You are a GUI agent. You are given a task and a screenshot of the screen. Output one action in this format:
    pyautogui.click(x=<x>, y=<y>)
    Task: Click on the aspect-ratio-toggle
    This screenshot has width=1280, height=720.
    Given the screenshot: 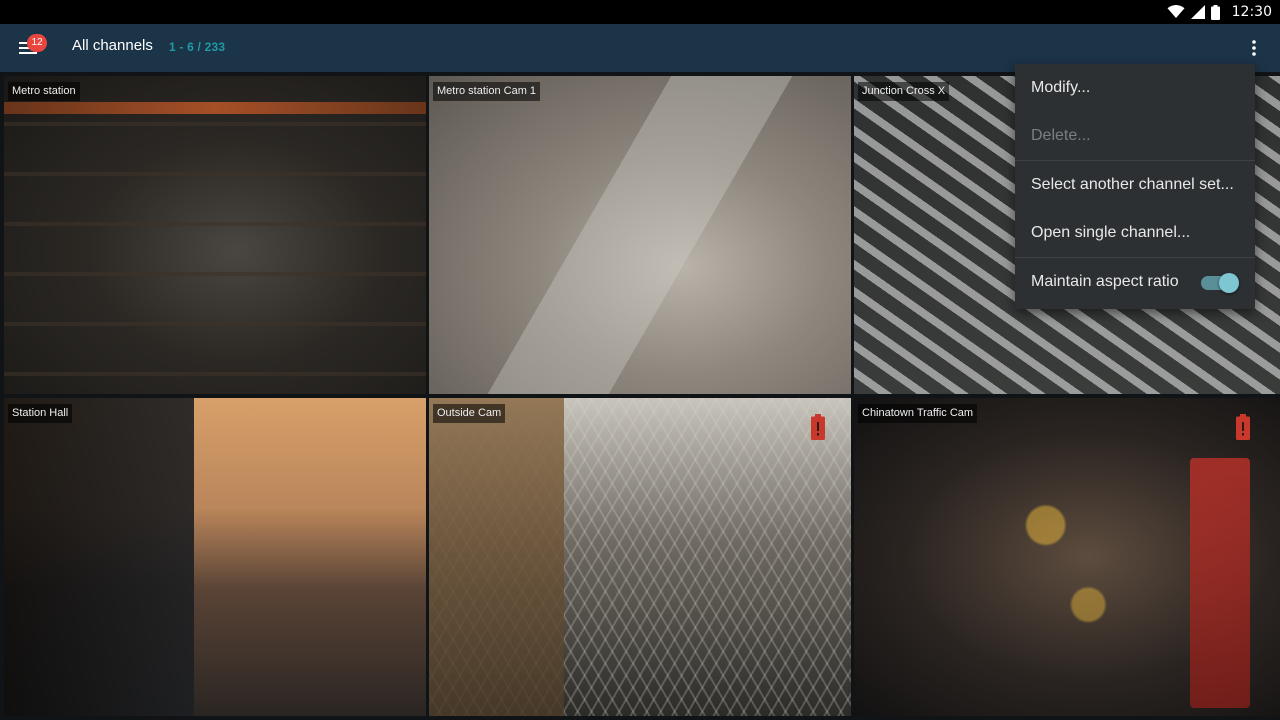 What is the action you would take?
    pyautogui.click(x=1220, y=283)
    